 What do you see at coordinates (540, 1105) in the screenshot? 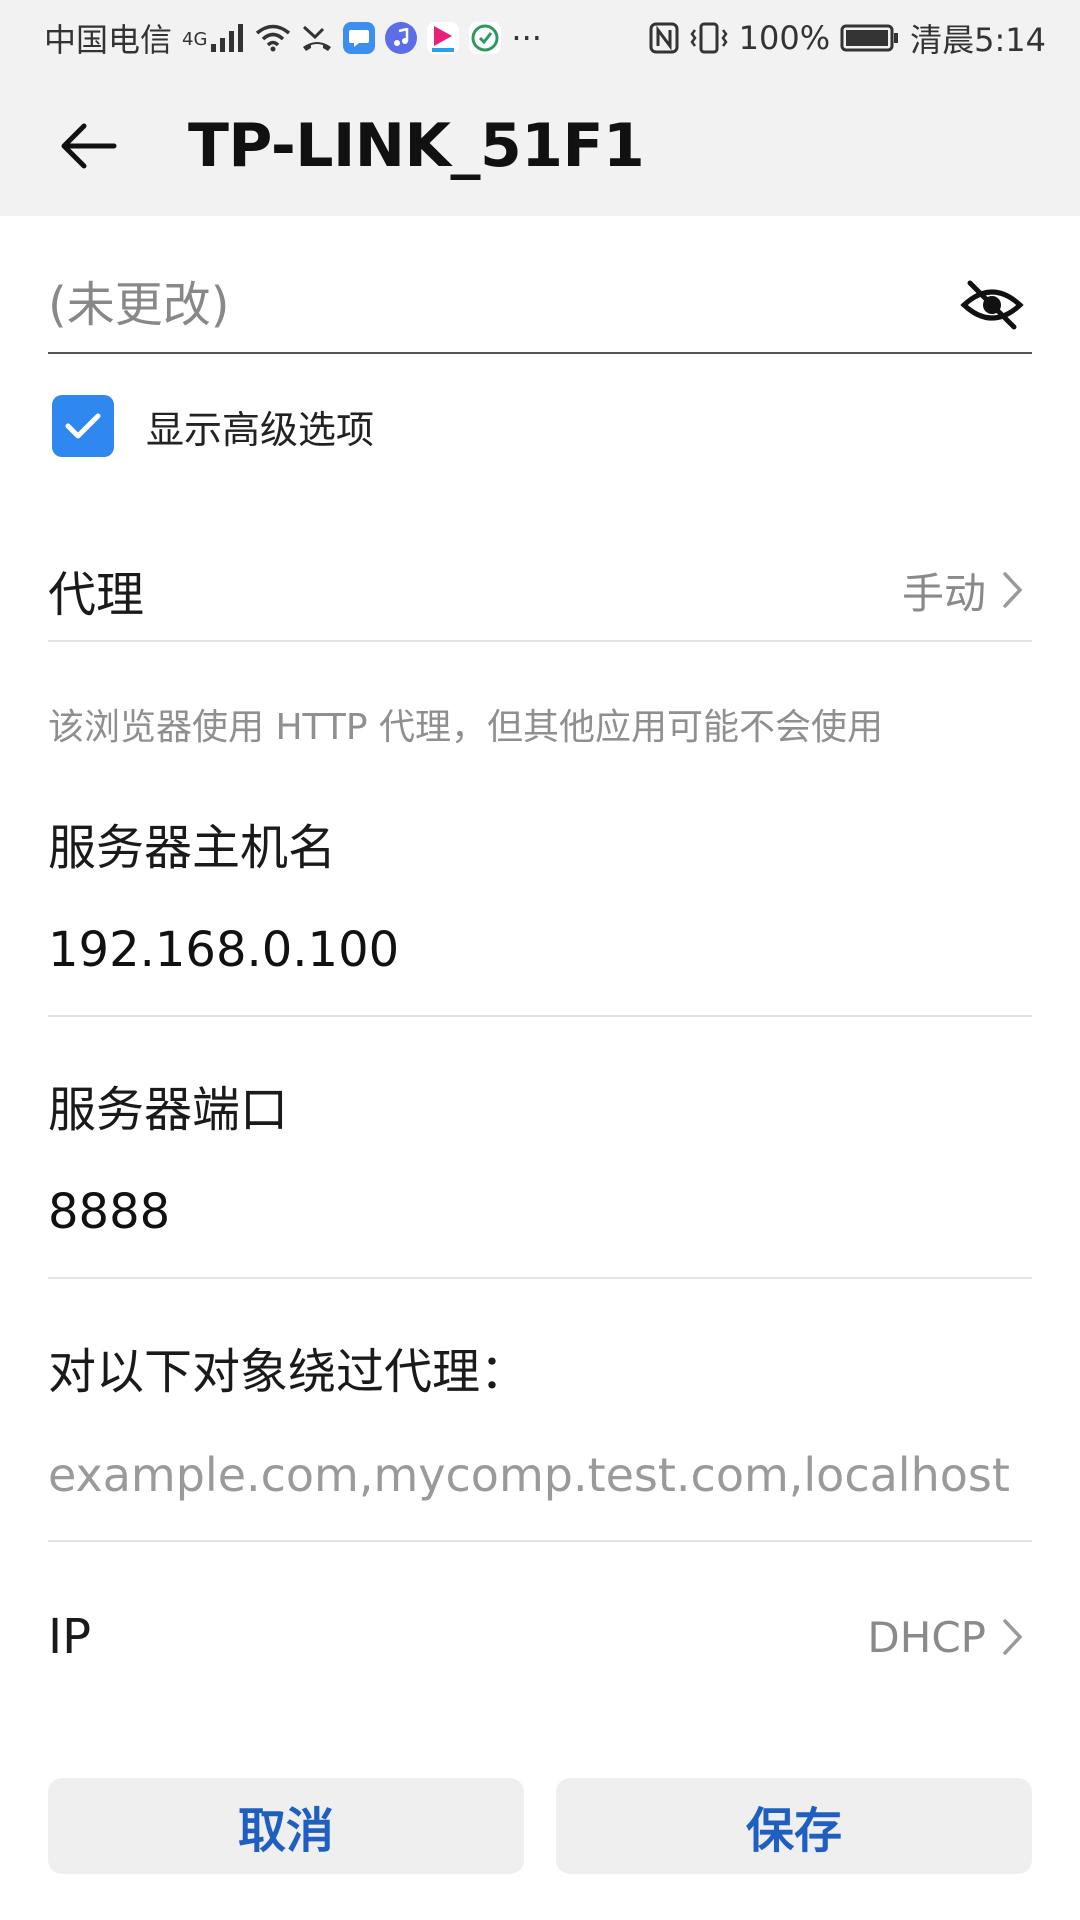
I see `port-label-row: 服务器端口` at bounding box center [540, 1105].